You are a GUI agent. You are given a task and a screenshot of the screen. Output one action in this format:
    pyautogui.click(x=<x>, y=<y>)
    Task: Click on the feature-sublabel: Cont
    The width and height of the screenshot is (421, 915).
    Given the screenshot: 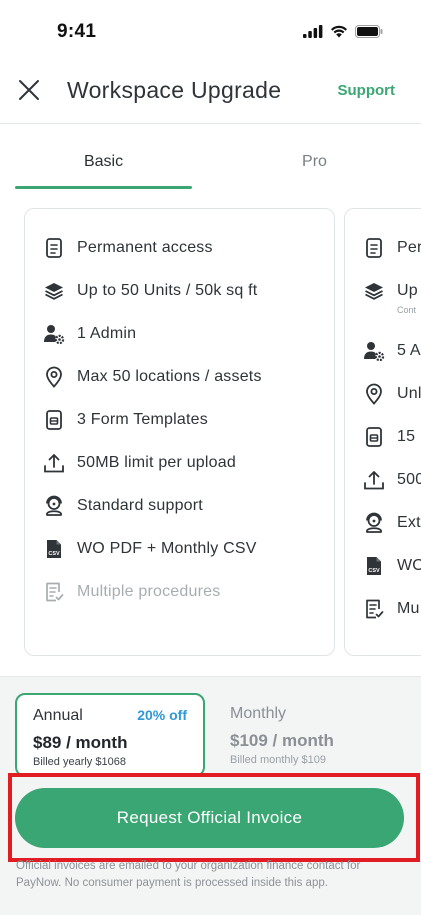 What is the action you would take?
    pyautogui.click(x=407, y=310)
    